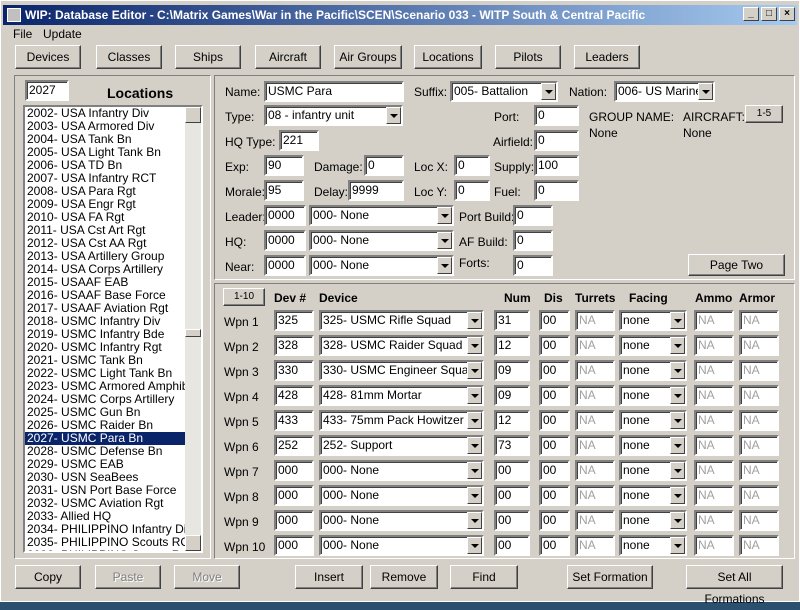 The width and height of the screenshot is (800, 610). I want to click on hqtype-field: 221, so click(299, 140).